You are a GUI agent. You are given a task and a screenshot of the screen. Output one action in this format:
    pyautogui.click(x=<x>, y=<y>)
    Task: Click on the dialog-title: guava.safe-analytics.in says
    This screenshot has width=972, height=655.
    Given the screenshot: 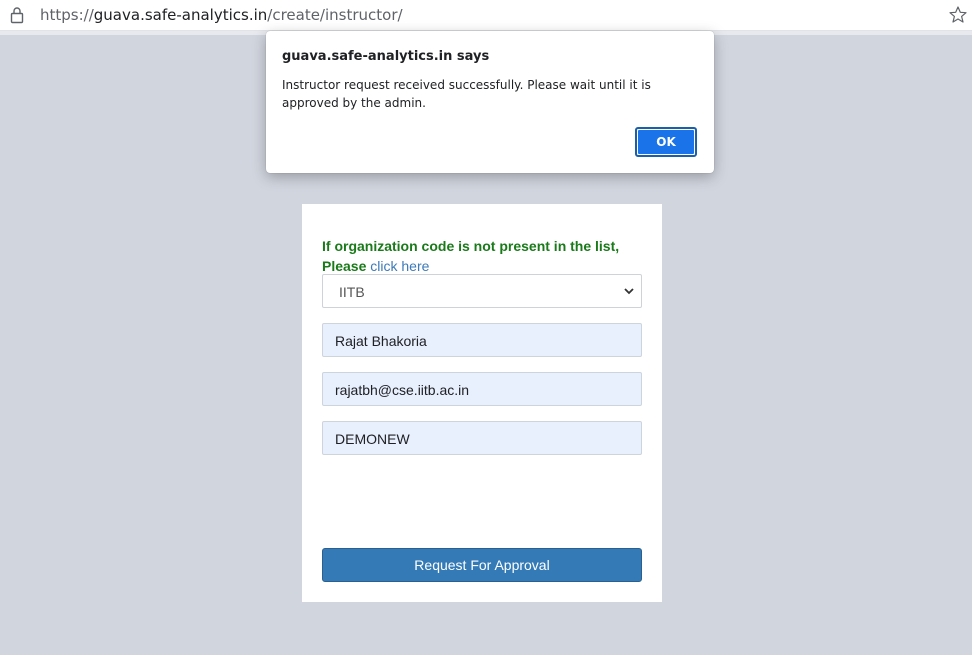 What is the action you would take?
    pyautogui.click(x=386, y=56)
    